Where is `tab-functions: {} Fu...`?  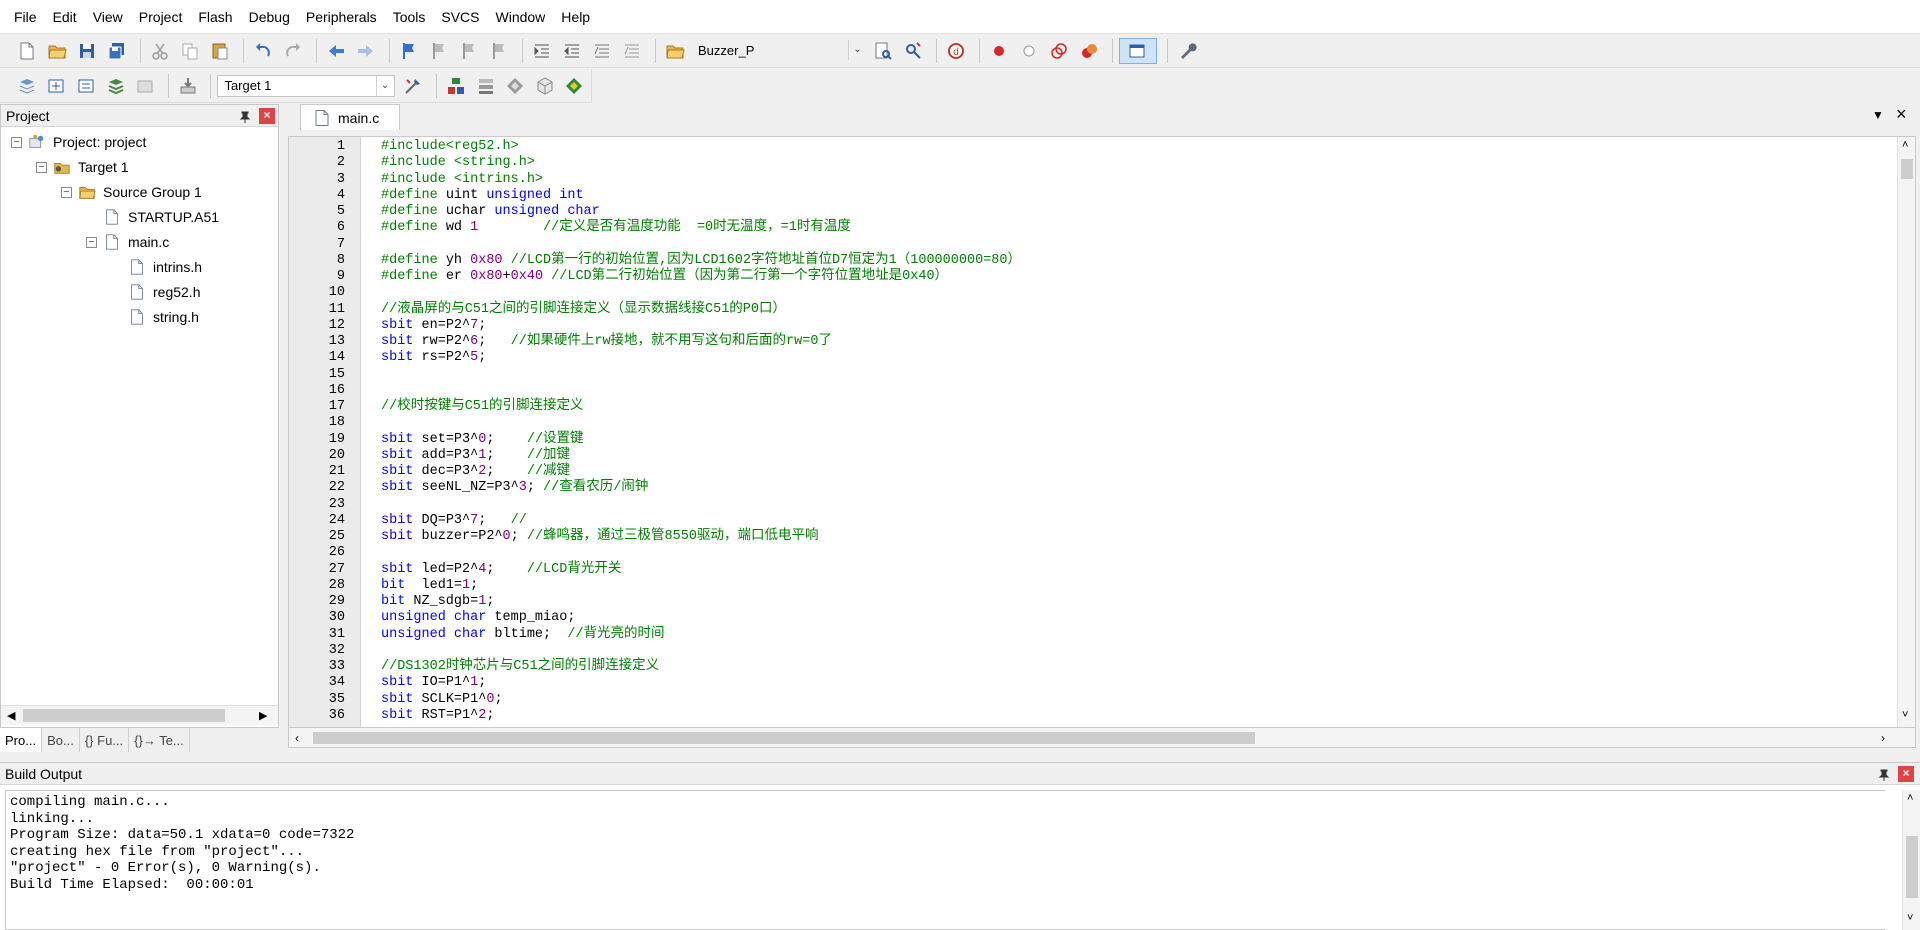
tab-functions: {} Fu... is located at coordinates (105, 740).